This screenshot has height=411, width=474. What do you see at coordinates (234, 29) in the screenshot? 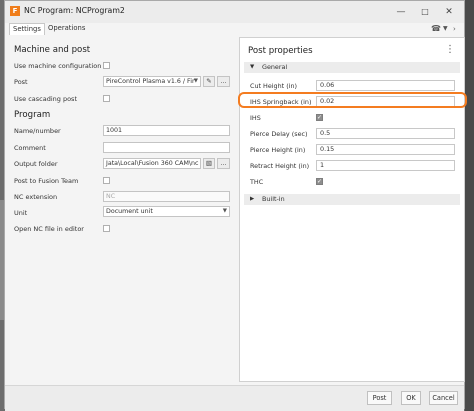
I see `tab-bar: Settings Operations` at bounding box center [234, 29].